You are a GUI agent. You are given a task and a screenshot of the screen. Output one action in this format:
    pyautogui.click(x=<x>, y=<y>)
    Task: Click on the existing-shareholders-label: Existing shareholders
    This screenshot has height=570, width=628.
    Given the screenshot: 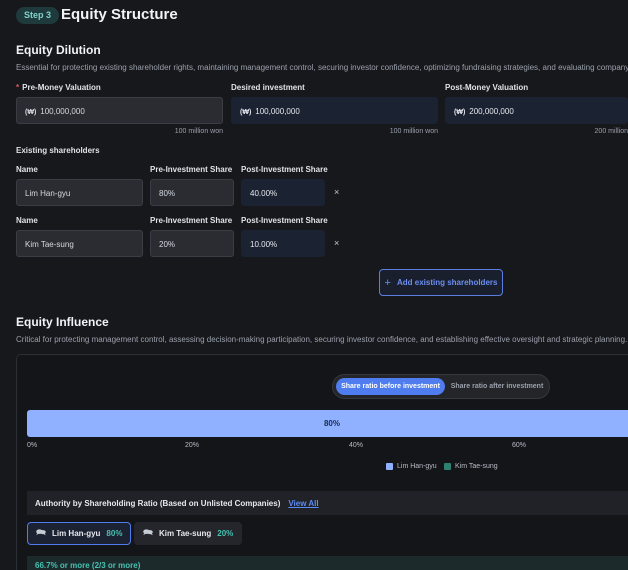 What is the action you would take?
    pyautogui.click(x=58, y=150)
    